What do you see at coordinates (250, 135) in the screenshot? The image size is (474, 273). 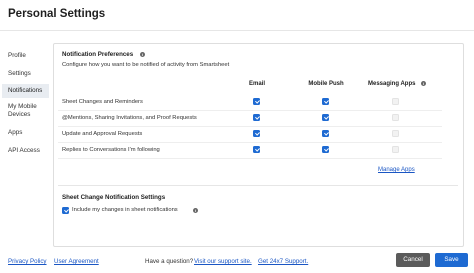 I see `notification-row: Update and Approval Requests` at bounding box center [250, 135].